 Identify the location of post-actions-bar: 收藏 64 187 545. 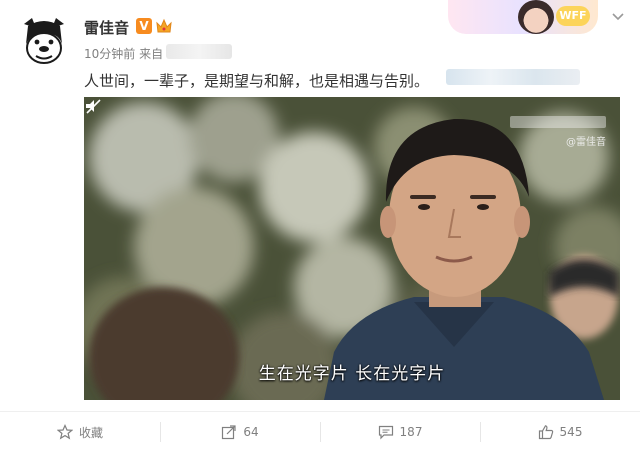
(320, 432).